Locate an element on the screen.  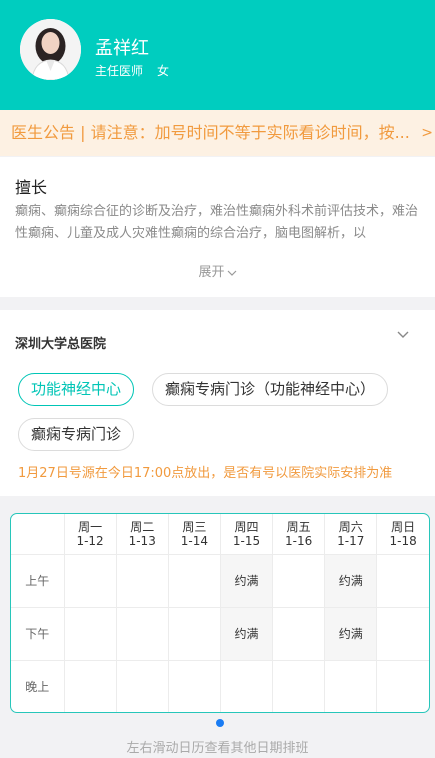
period-label: 晚上 is located at coordinates (38, 686).